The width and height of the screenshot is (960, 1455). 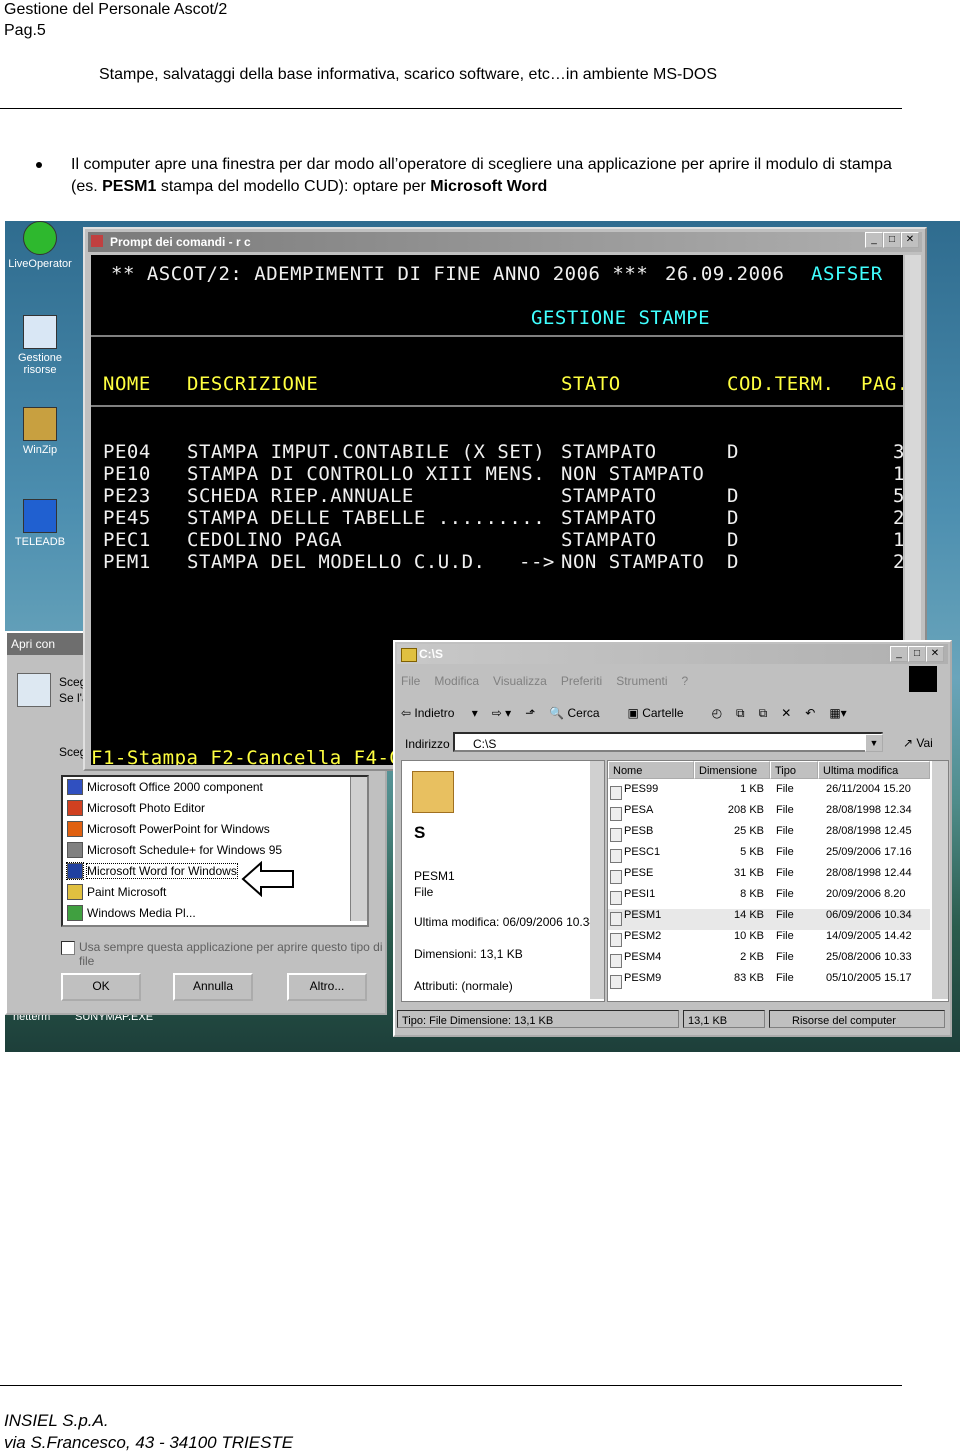 What do you see at coordinates (136, 808) in the screenshot?
I see `program-item: Microsoft Photo Editor` at bounding box center [136, 808].